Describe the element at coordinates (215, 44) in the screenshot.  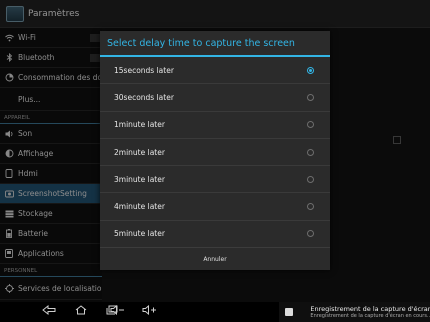
I see `dialog-title: Select delay time to capture the screen` at that location.